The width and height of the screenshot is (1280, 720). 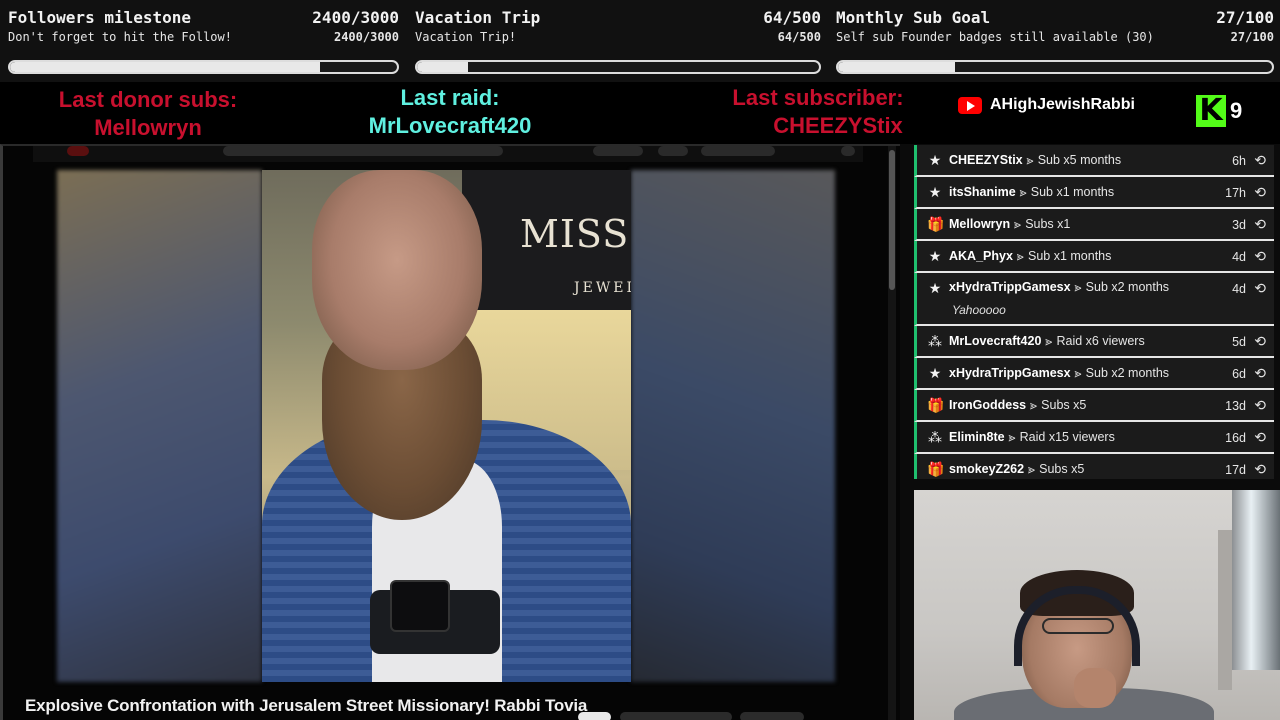 I want to click on event-row: ⁂ MrLovecraft420 ⪢ Raid x6 viewers 5d ⟲, so click(x=1094, y=342).